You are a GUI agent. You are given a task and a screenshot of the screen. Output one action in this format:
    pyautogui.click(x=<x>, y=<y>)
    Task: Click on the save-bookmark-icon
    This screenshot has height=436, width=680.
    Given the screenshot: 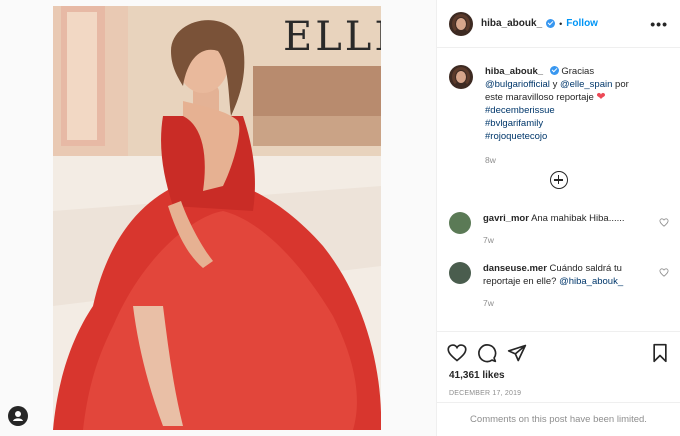 What is the action you would take?
    pyautogui.click(x=660, y=353)
    